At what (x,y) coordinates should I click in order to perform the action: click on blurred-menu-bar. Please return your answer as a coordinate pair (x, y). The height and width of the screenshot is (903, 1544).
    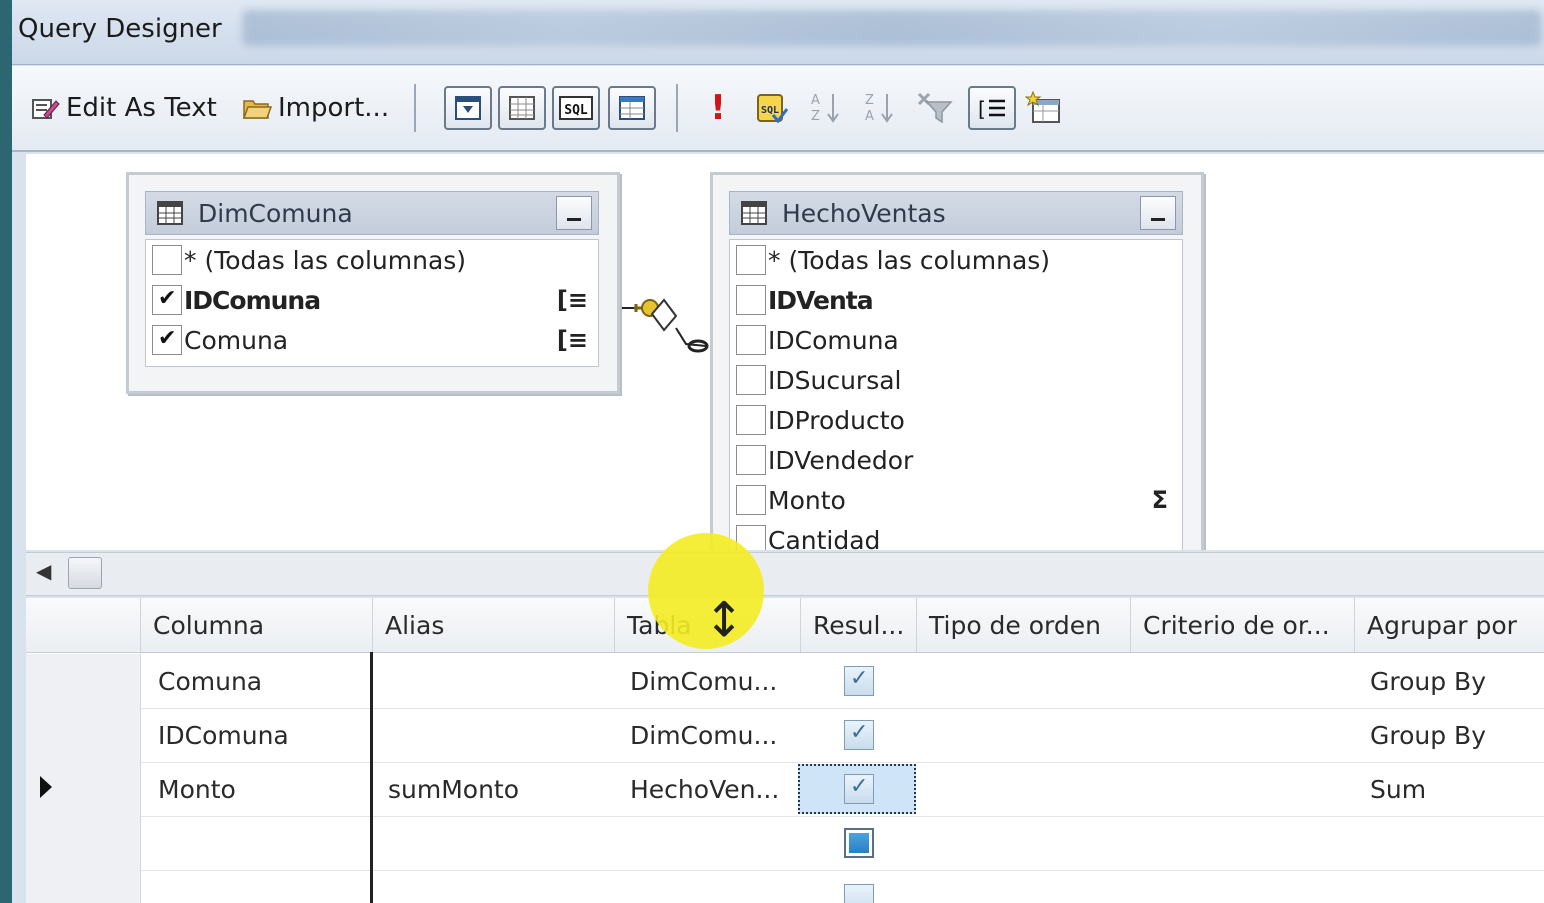
    Looking at the image, I should click on (892, 28).